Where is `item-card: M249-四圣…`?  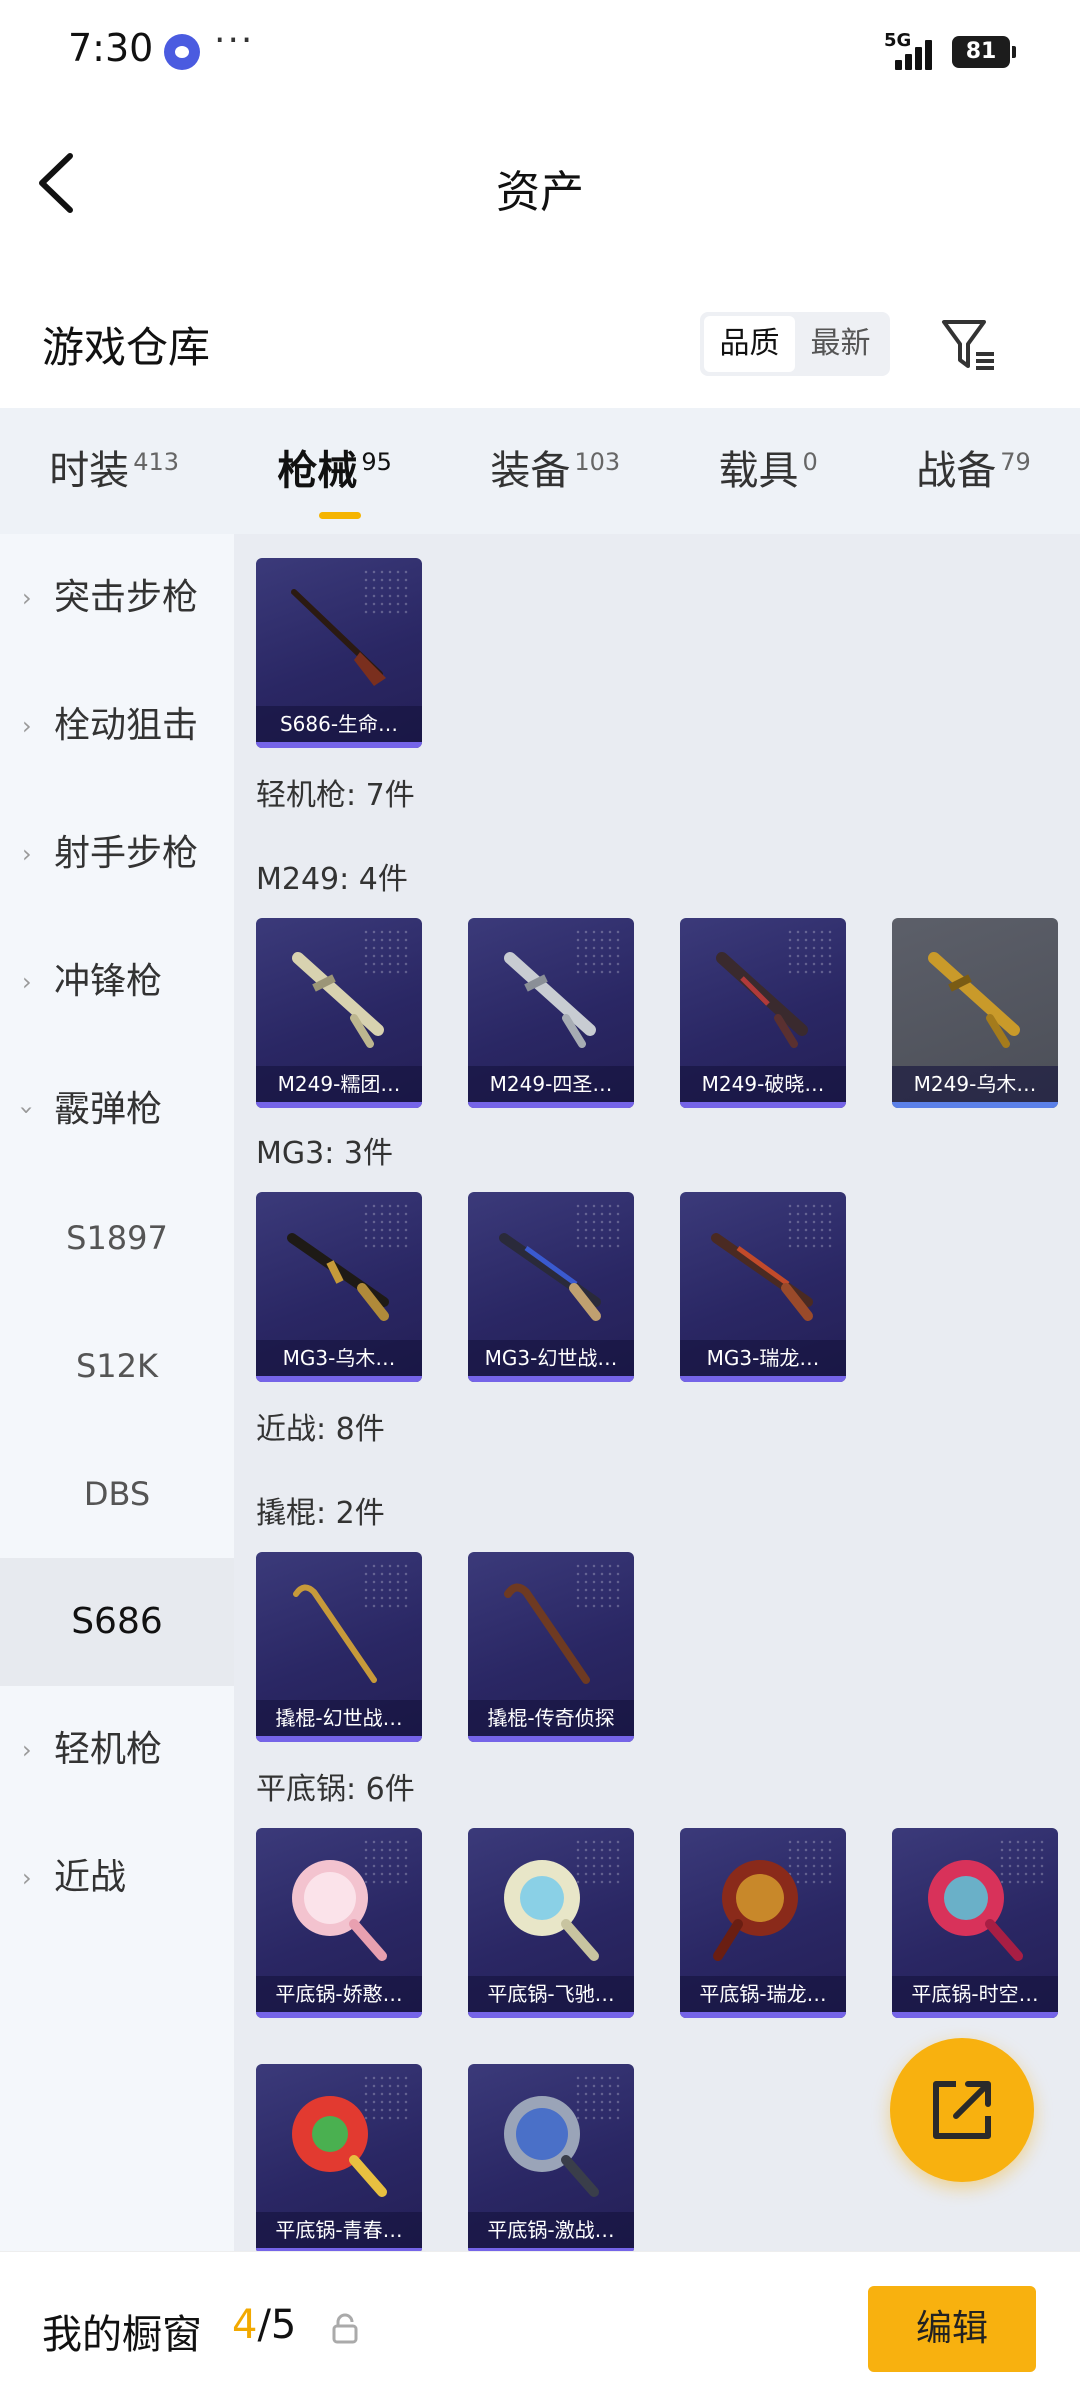 item-card: M249-四圣… is located at coordinates (551, 1013).